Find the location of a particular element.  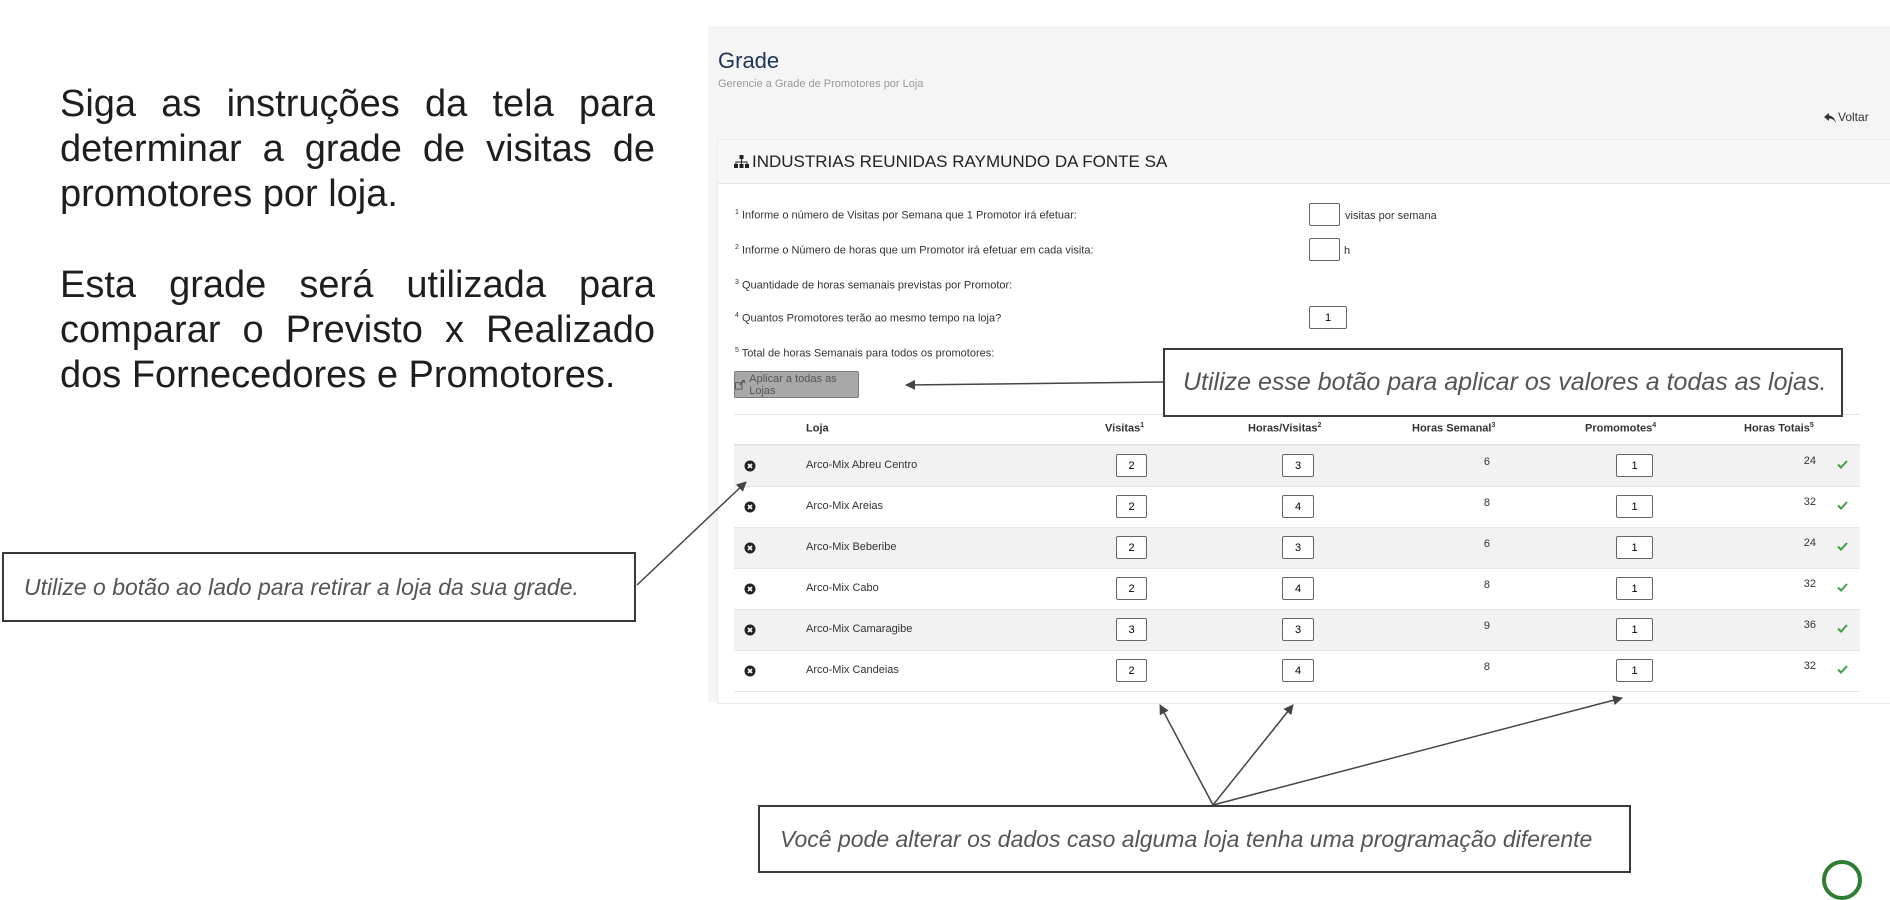

horas-totais-value: 36 is located at coordinates (1809, 625).